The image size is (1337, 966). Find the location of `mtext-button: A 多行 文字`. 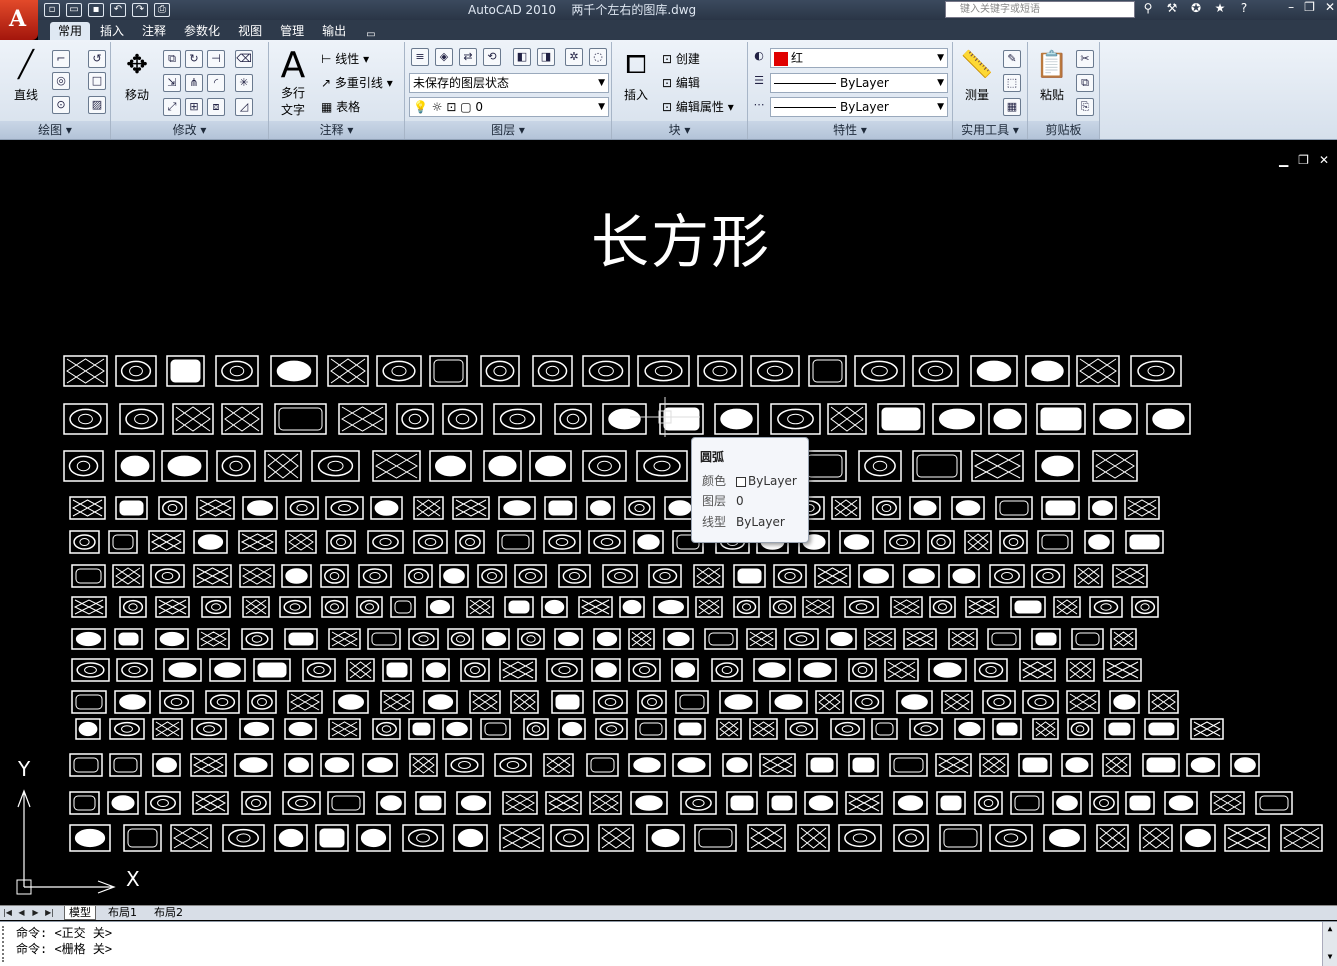

mtext-button: A 多行 文字 is located at coordinates (293, 81).